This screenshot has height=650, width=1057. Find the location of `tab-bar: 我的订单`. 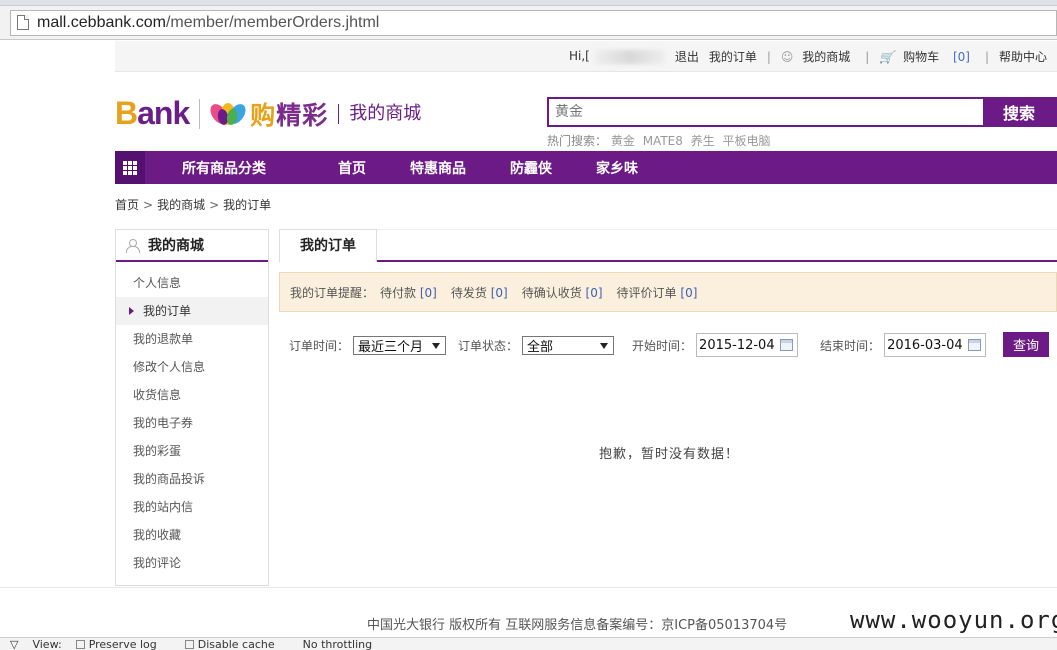

tab-bar: 我的订单 is located at coordinates (668, 245).